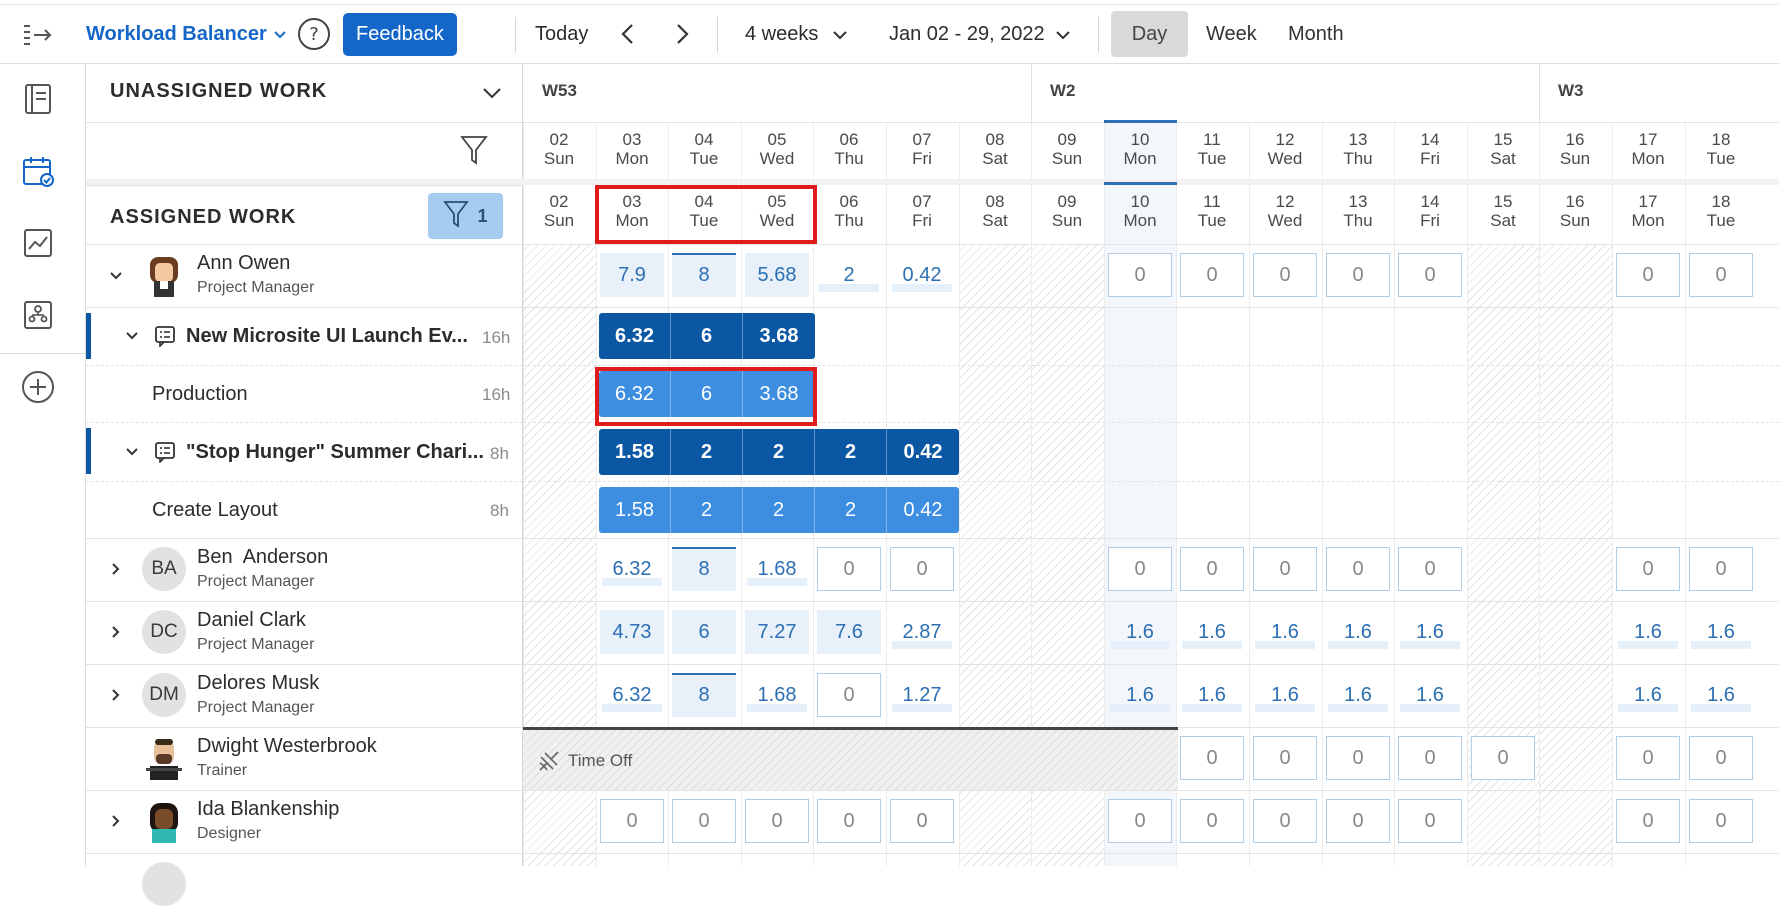  I want to click on range-select: 4 weeks, so click(796, 34).